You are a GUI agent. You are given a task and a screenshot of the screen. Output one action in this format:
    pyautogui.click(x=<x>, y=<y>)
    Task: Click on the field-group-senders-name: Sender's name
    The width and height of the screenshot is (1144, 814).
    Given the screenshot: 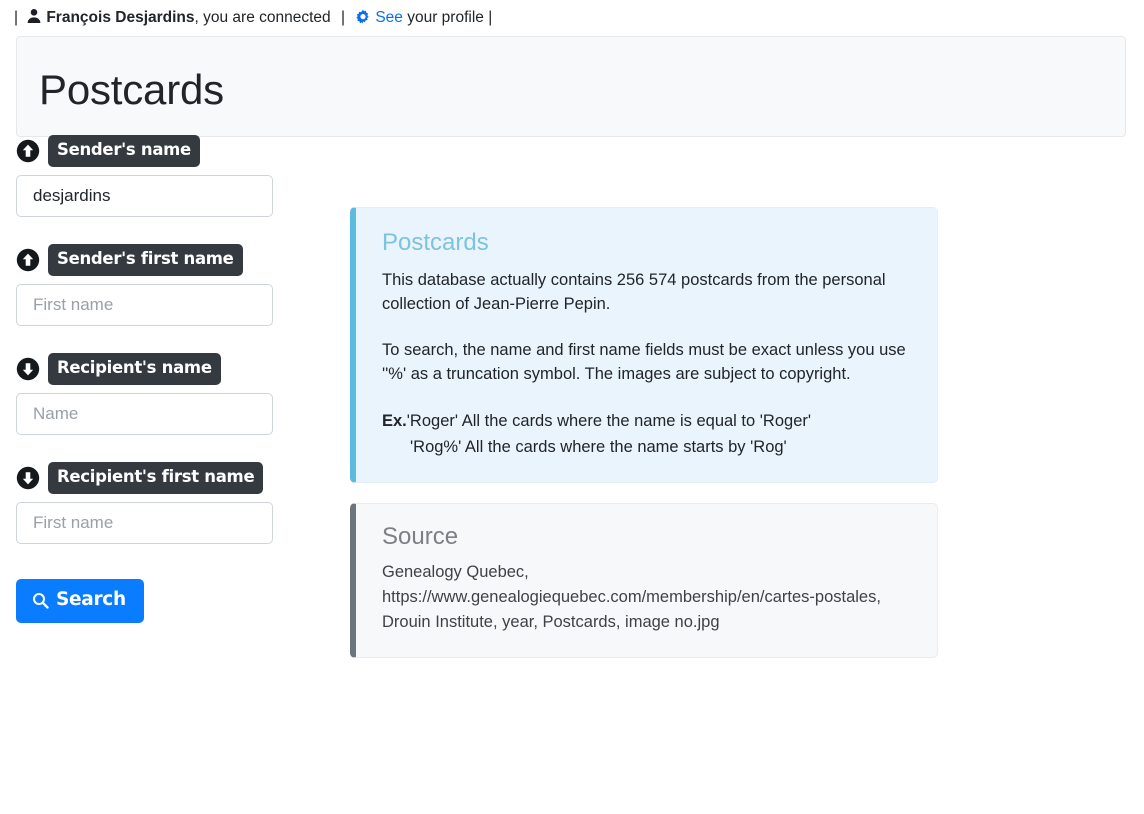 What is the action you would take?
    pyautogui.click(x=166, y=176)
    